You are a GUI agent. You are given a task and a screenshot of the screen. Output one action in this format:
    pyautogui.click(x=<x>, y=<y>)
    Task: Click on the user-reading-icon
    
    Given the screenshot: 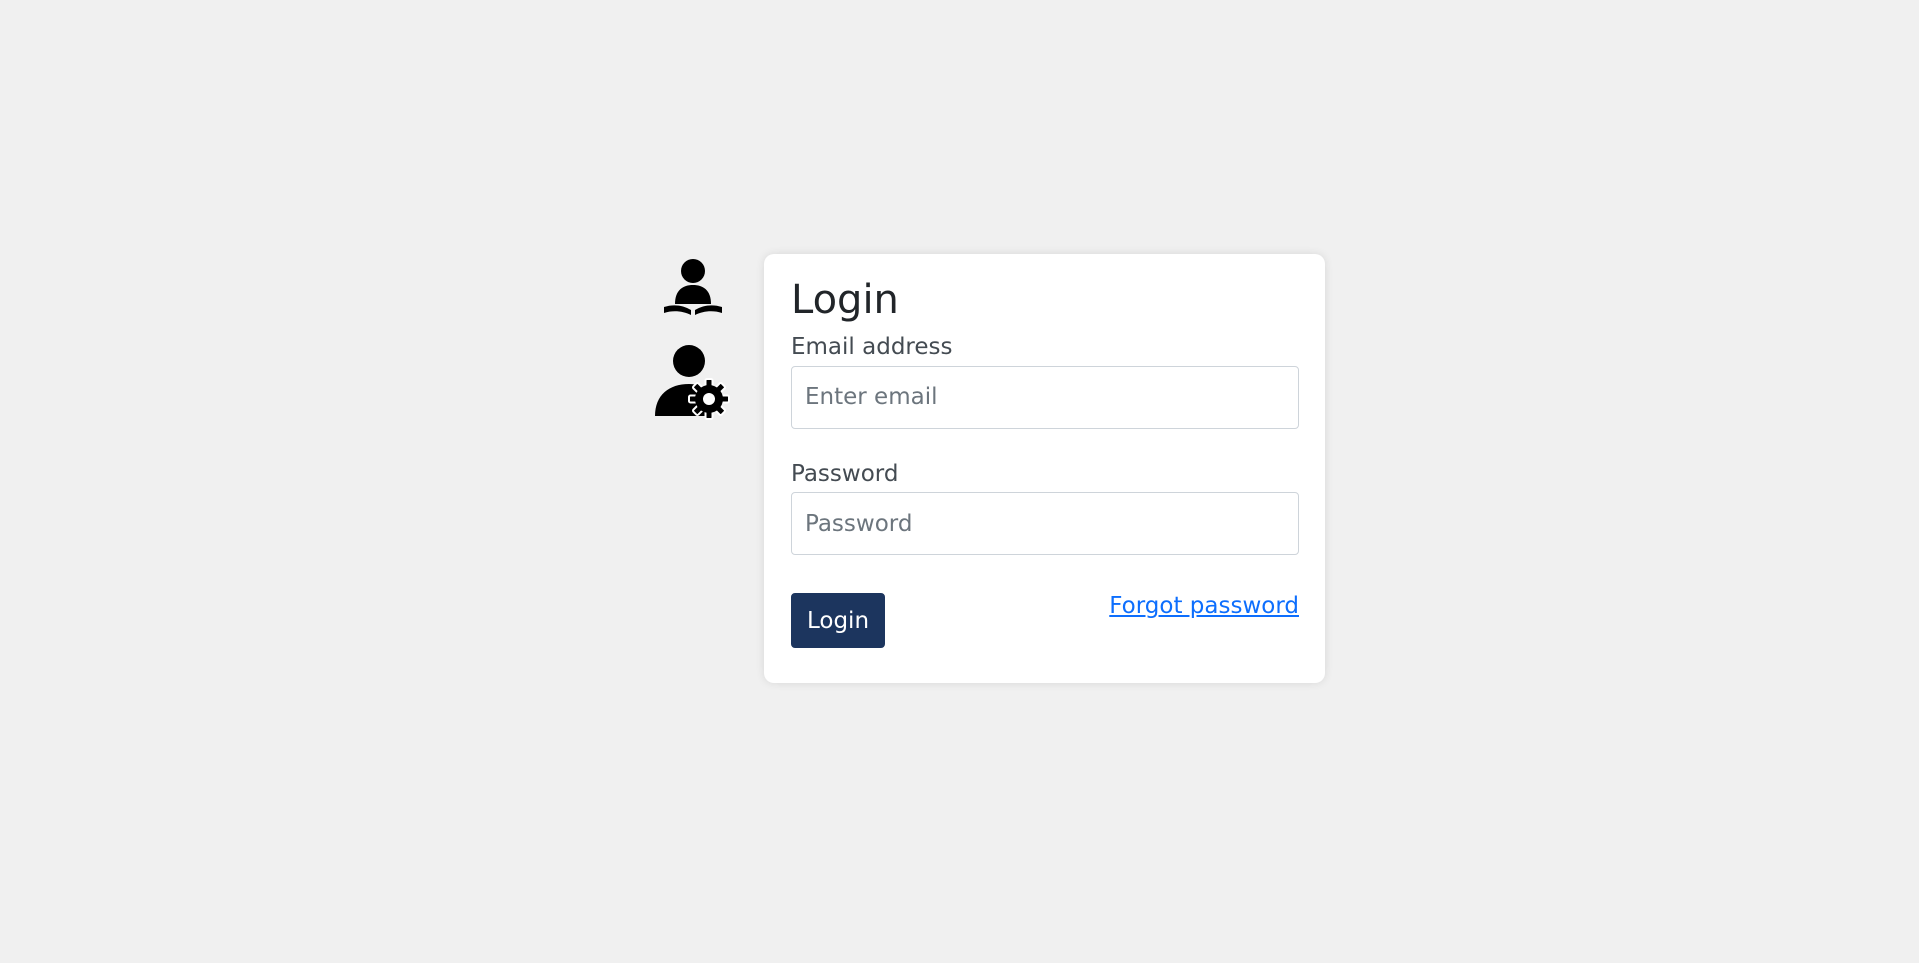 What is the action you would take?
    pyautogui.click(x=693, y=290)
    